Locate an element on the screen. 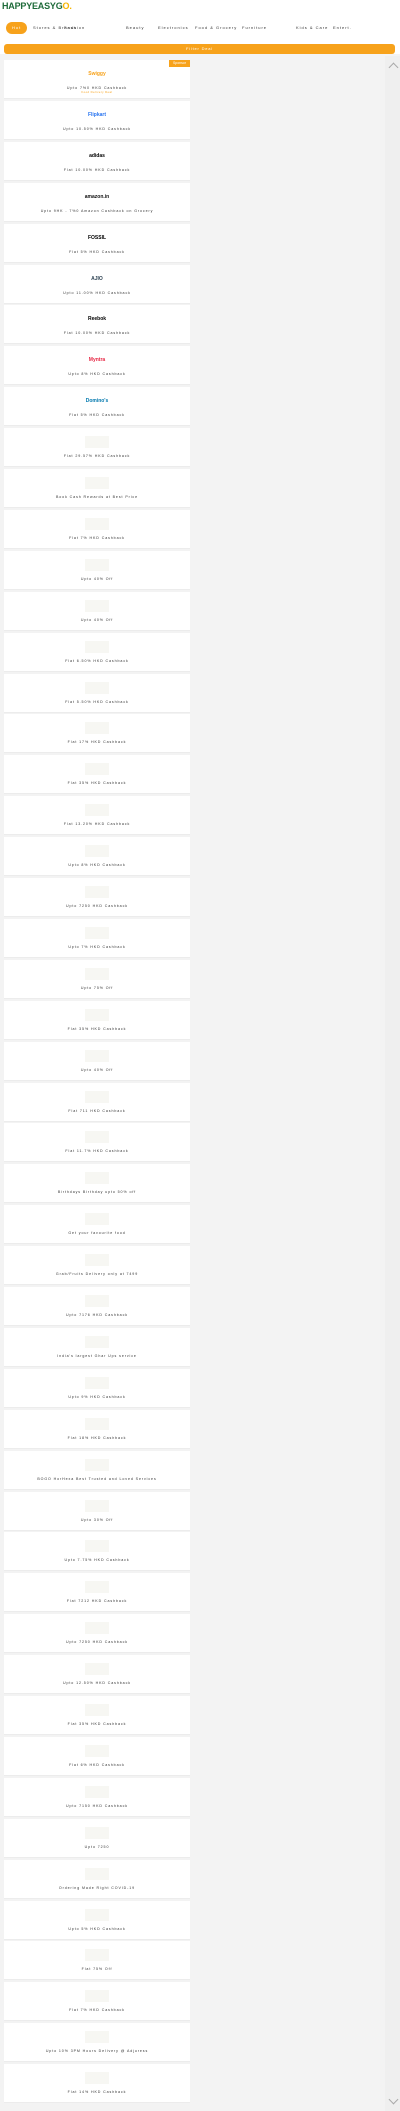 This screenshot has width=400, height=2111. category-tab-kids-care: Kids & Care is located at coordinates (312, 28).